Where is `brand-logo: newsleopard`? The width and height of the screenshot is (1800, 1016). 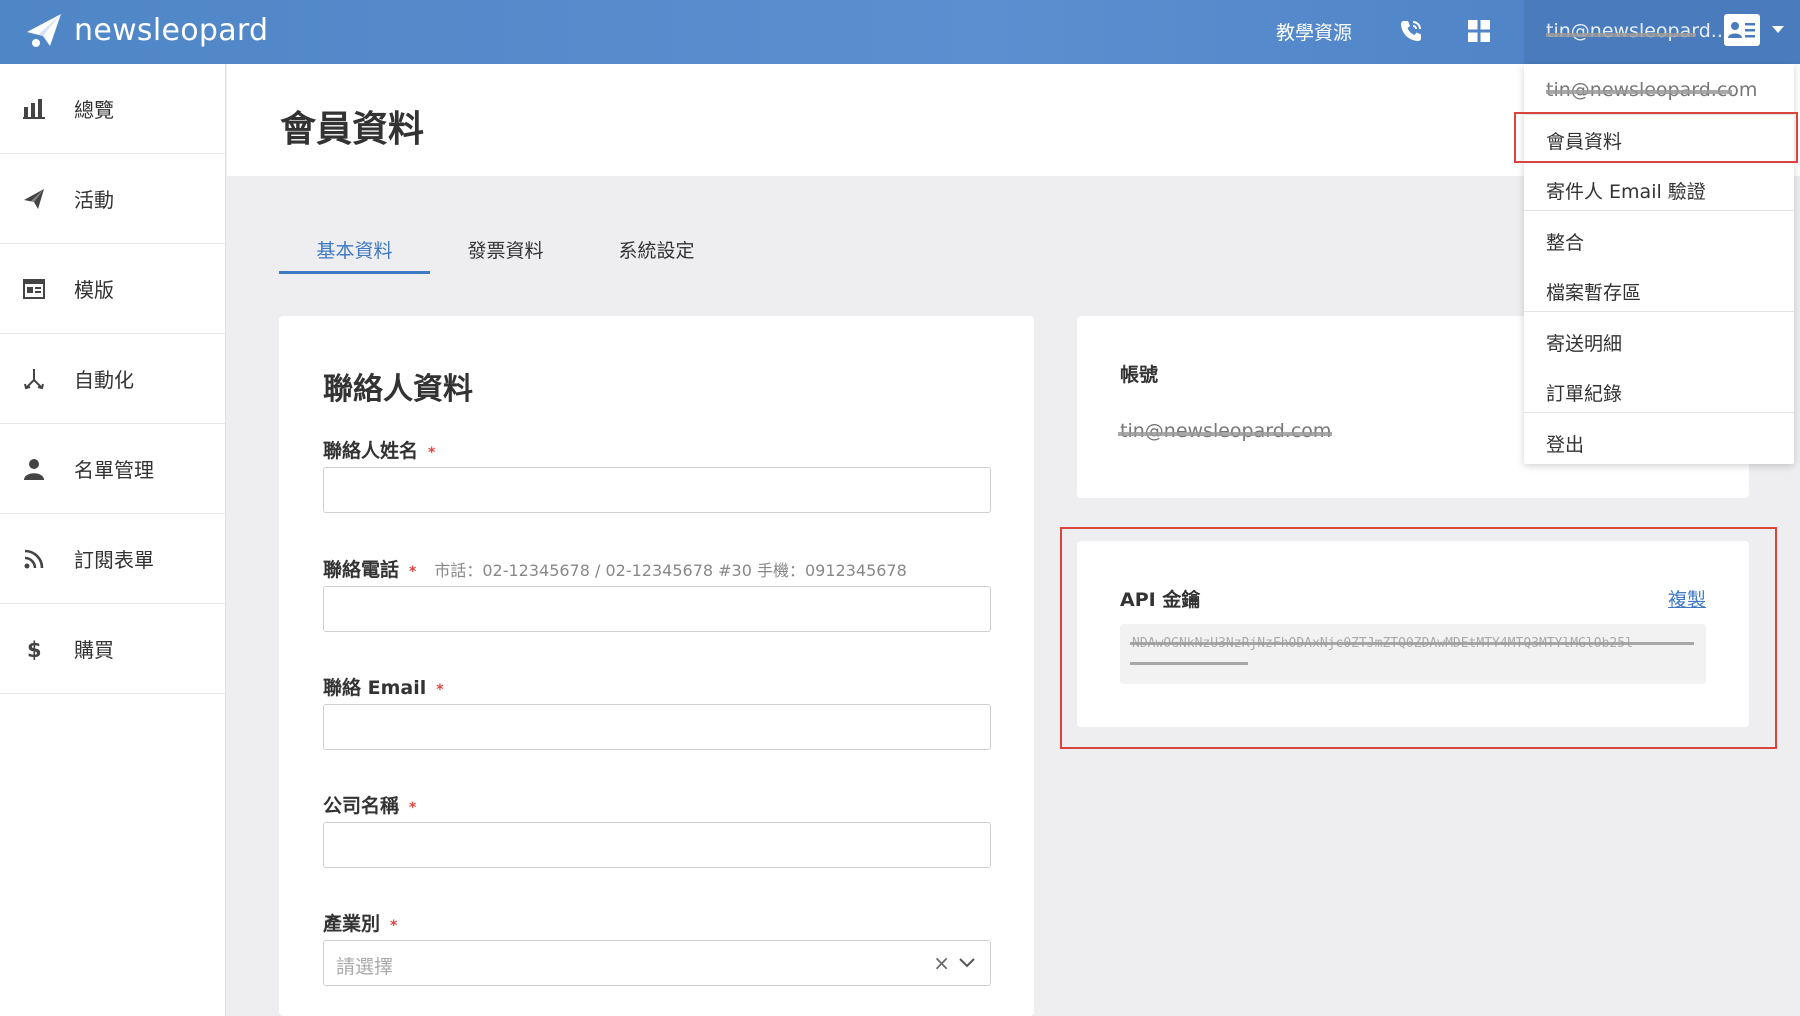 brand-logo: newsleopard is located at coordinates (146, 30).